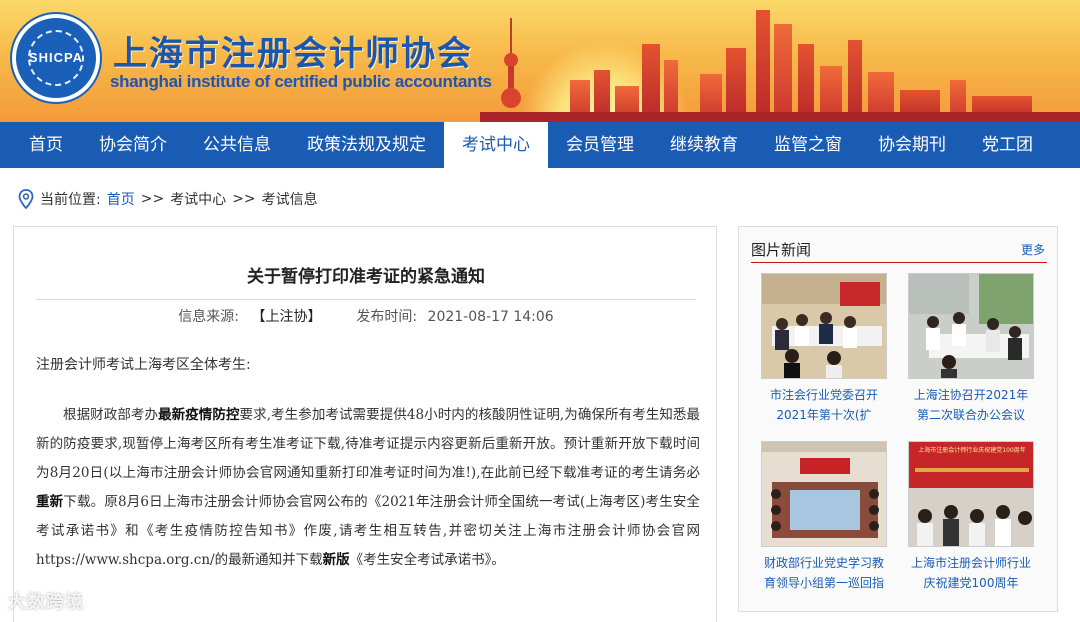  I want to click on salutation: 注册会计师考试上海考区全体考生:, so click(143, 365).